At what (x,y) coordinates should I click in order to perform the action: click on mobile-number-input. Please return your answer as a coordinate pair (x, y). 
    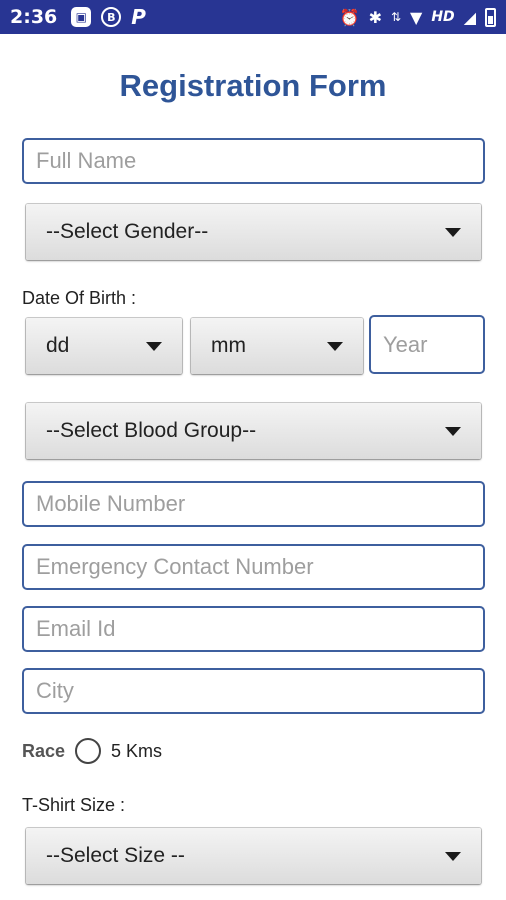
    Looking at the image, I should click on (253, 504).